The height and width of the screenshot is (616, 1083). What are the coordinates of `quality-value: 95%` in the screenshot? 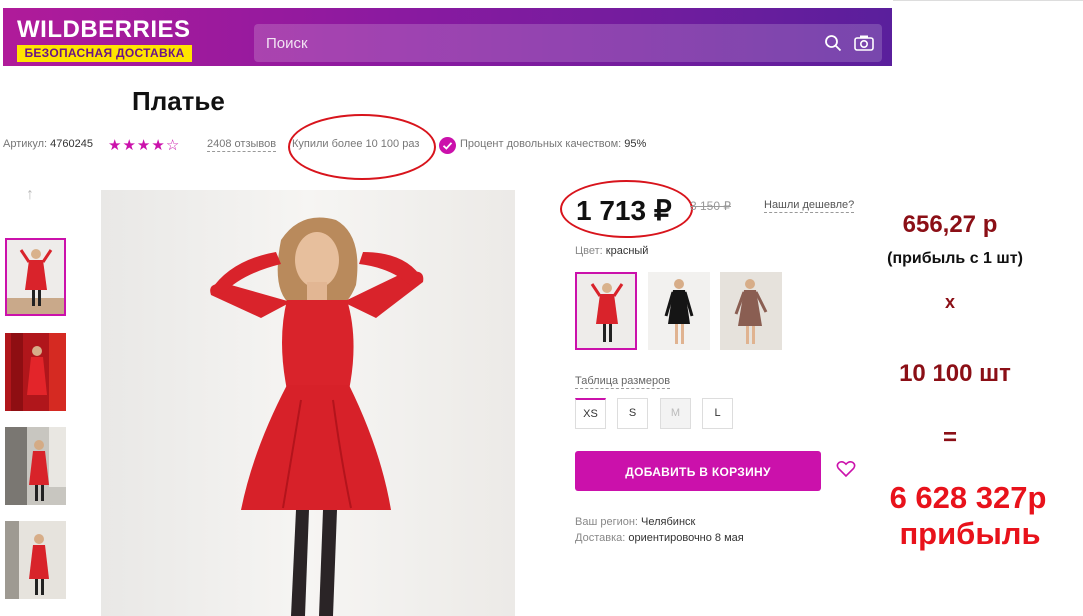 It's located at (635, 144).